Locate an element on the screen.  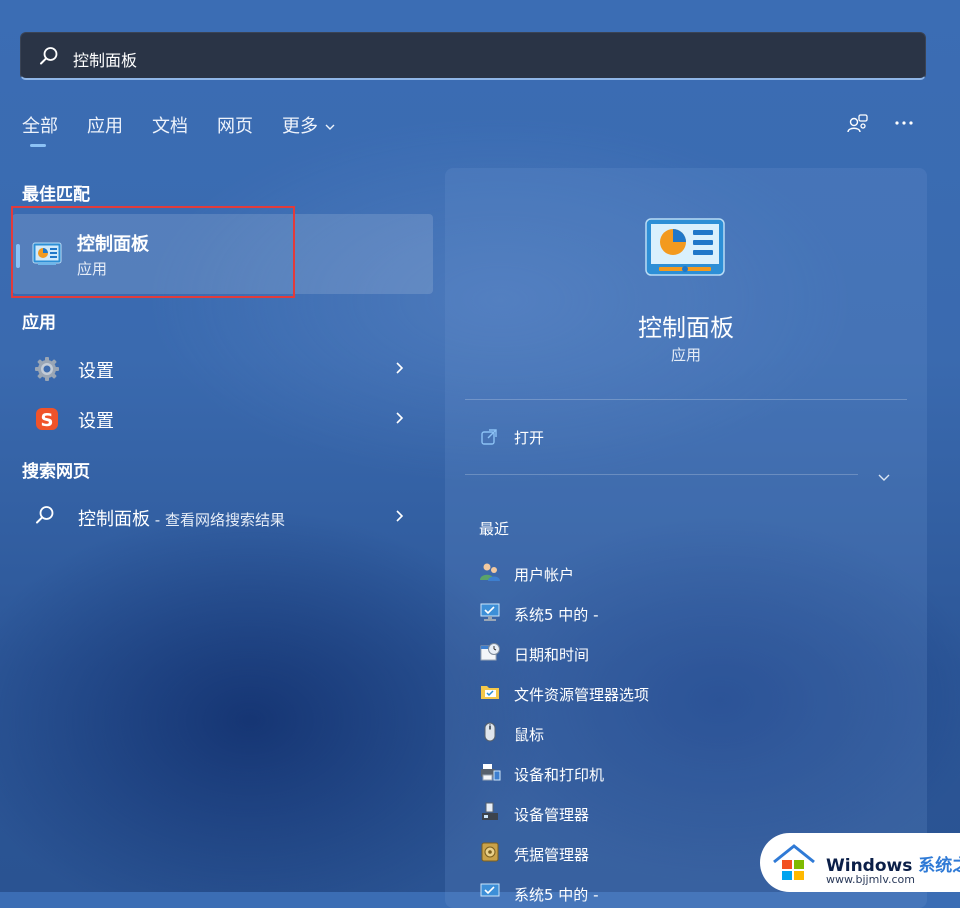
device-manager-icon is located at coordinates (490, 814).